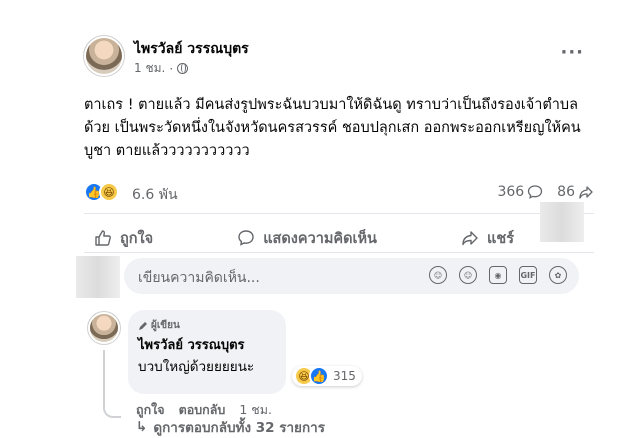 The width and height of the screenshot is (630, 438). What do you see at coordinates (351, 276) in the screenshot?
I see `comment-input: เขียนความคิดเห็น... ☺ ☺ ◉ GIF ✿` at bounding box center [351, 276].